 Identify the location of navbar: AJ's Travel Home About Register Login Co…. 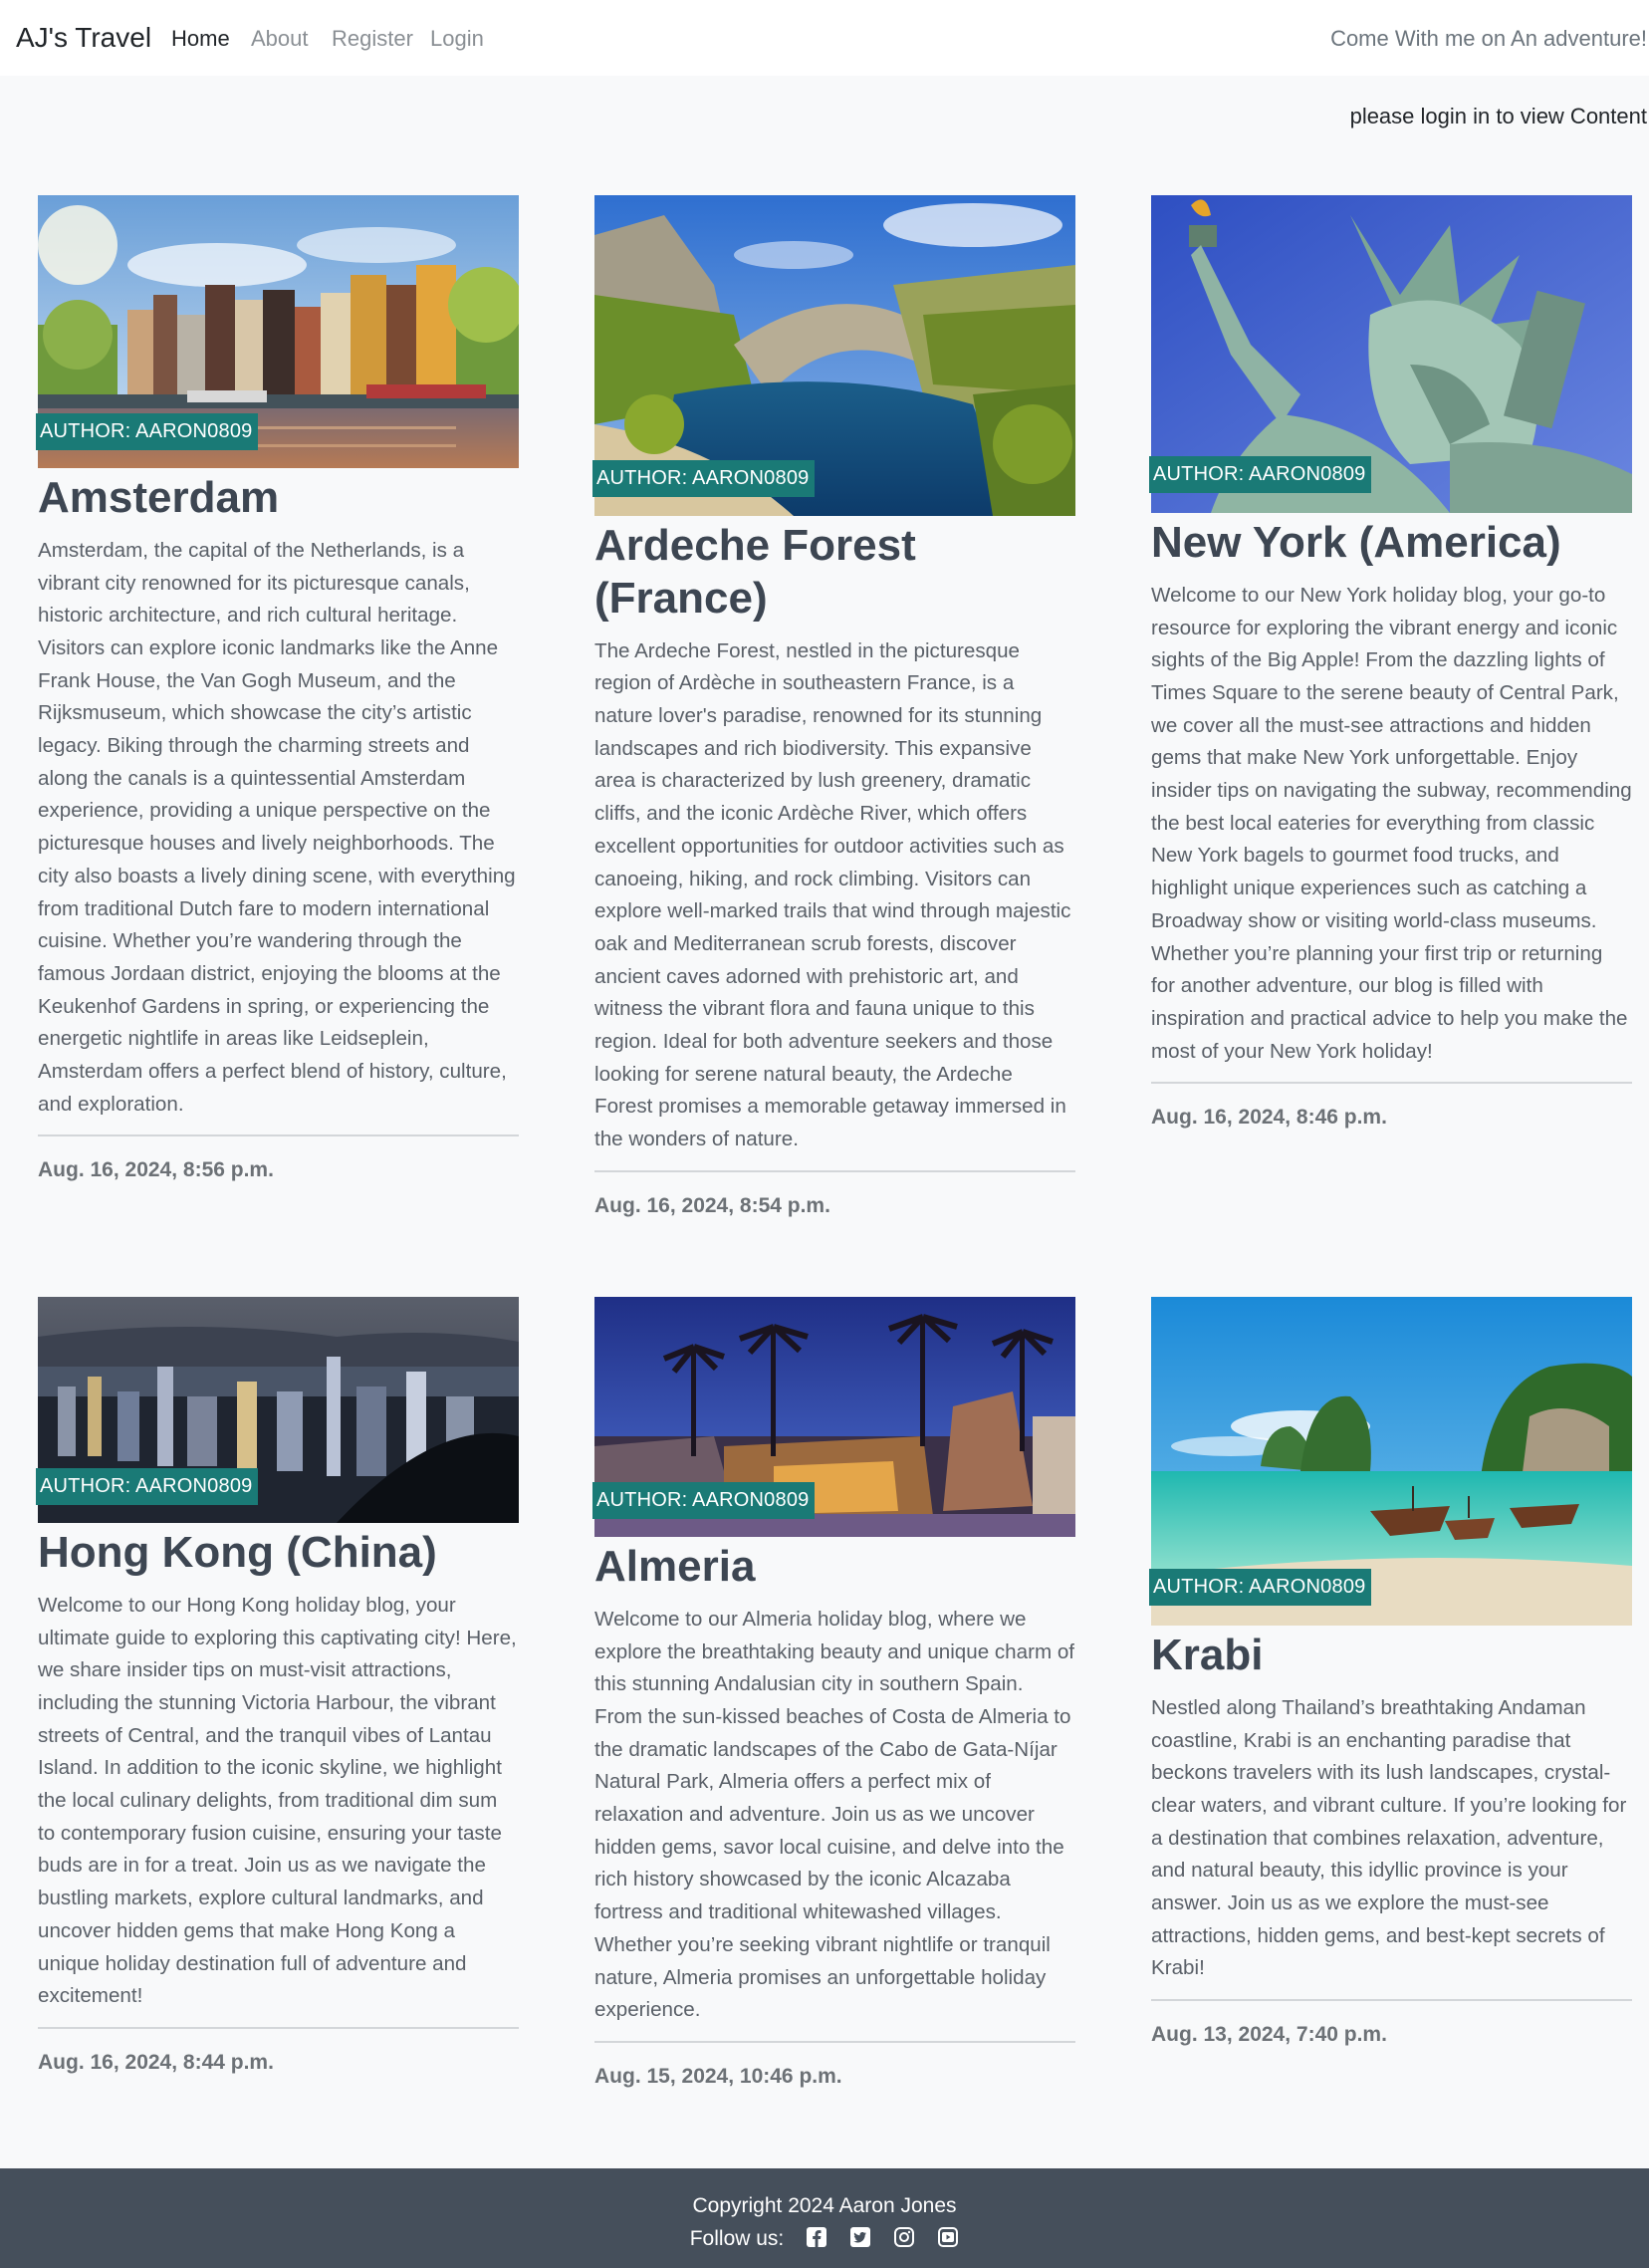
(824, 38).